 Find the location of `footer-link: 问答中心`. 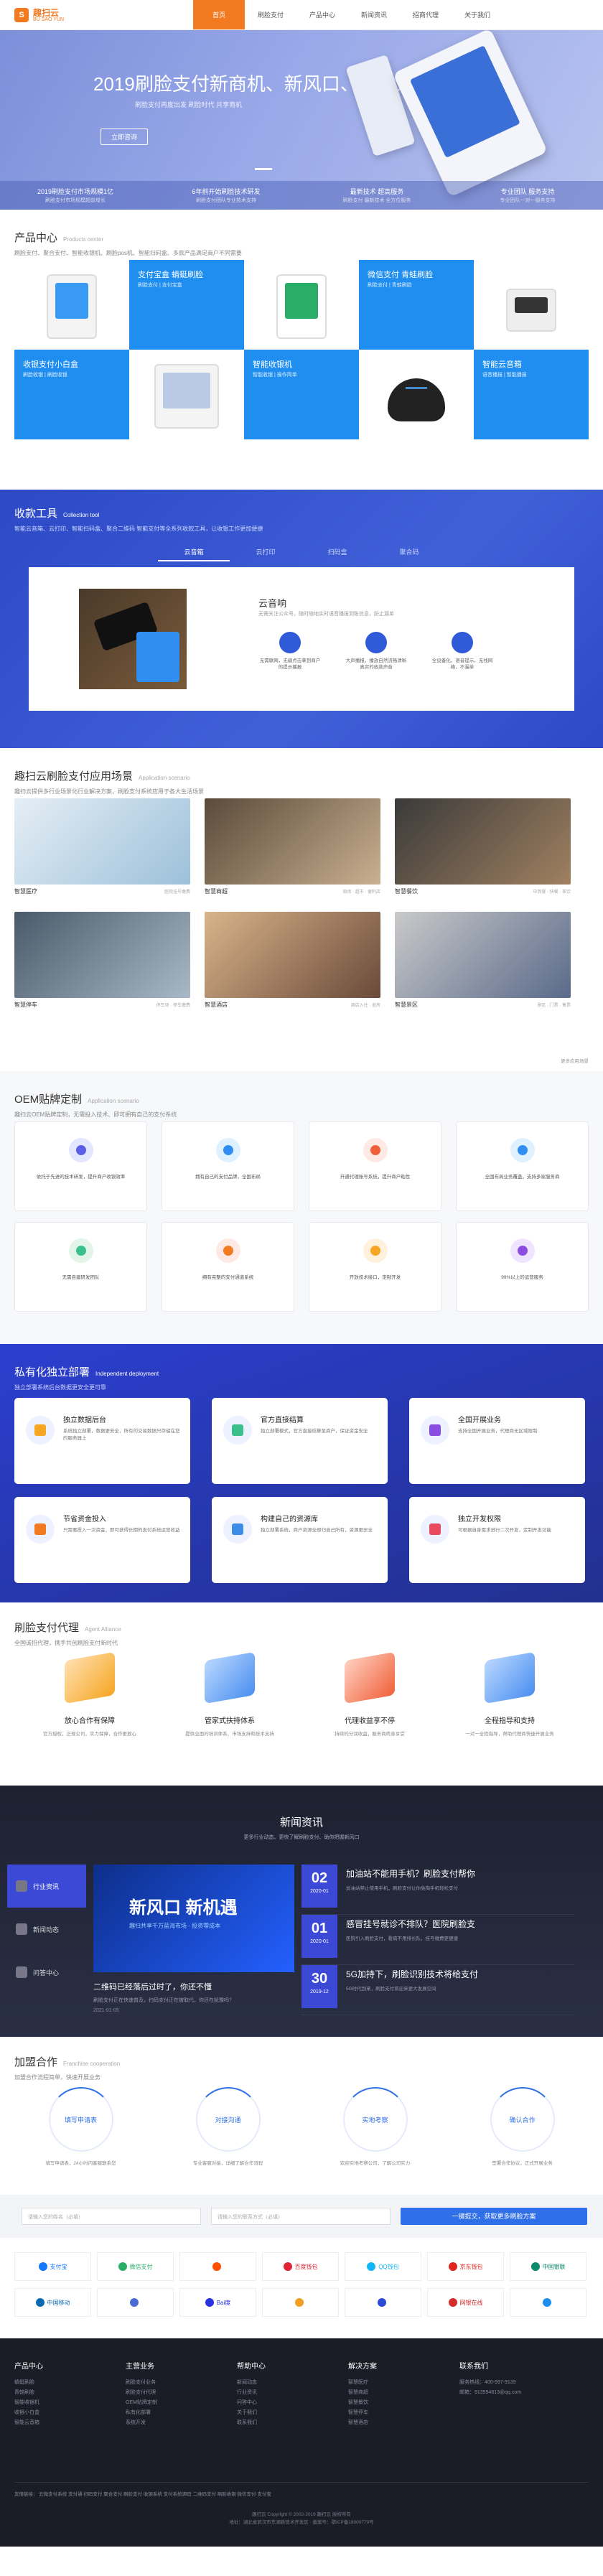

footer-link: 问答中心 is located at coordinates (292, 2403).